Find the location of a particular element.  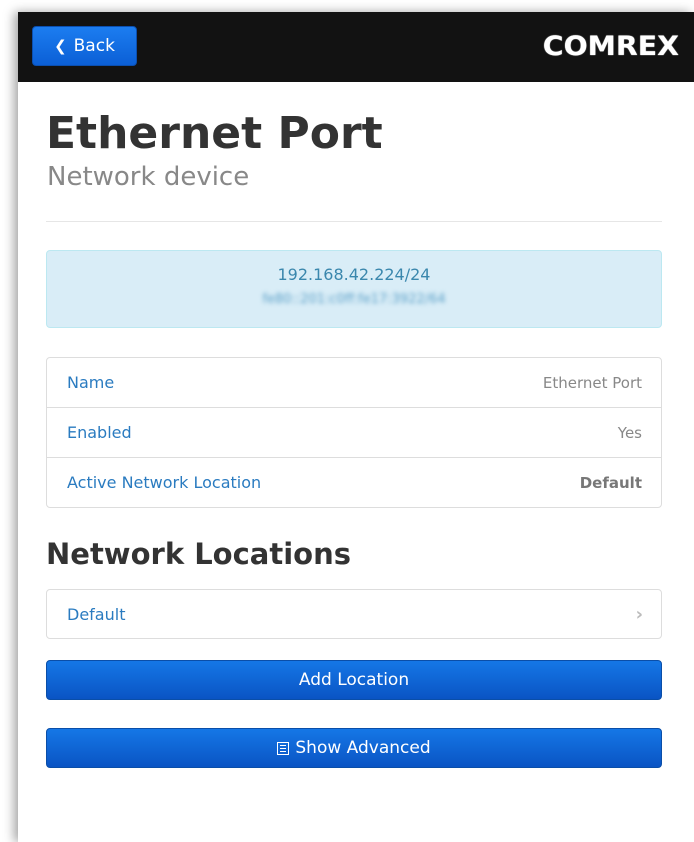

show-advanced-button: Show Advanced is located at coordinates (354, 748).